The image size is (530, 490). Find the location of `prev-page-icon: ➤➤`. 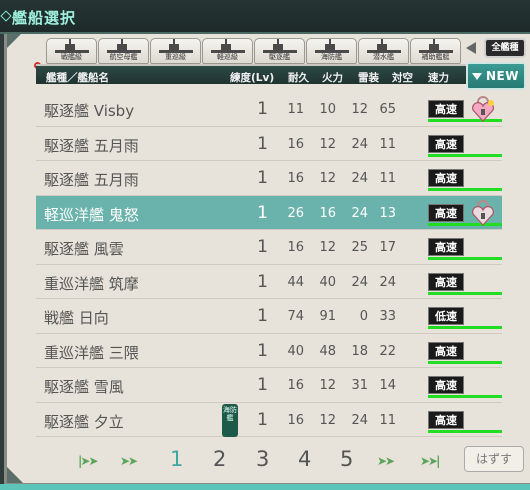

prev-page-icon: ➤➤ is located at coordinates (133, 461).